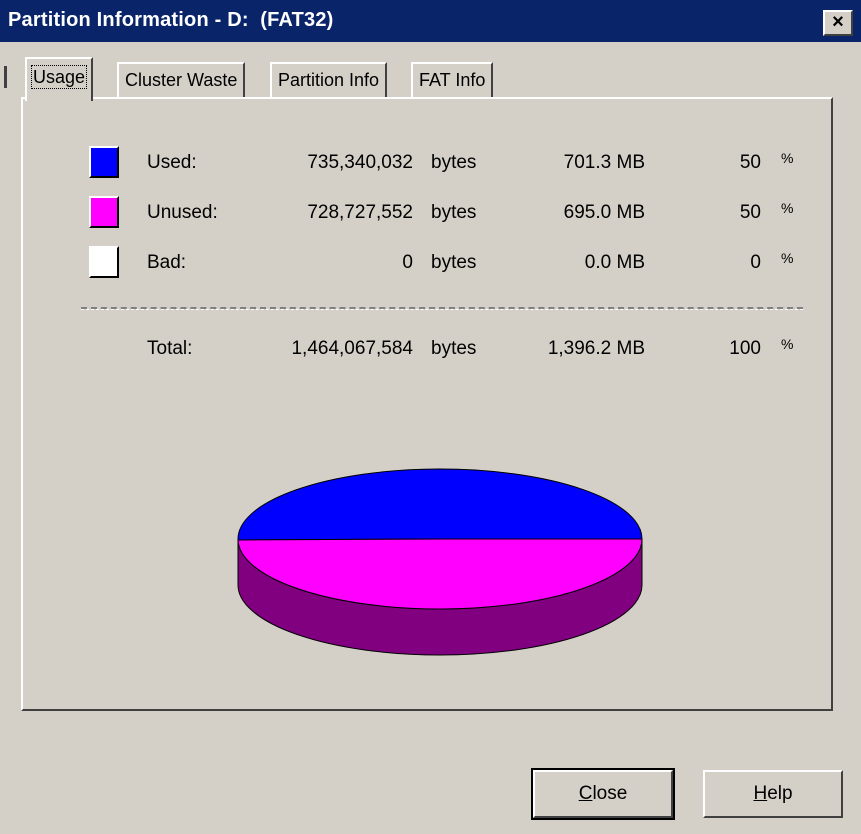  Describe the element at coordinates (172, 162) in the screenshot. I see `used-label: Used:` at that location.